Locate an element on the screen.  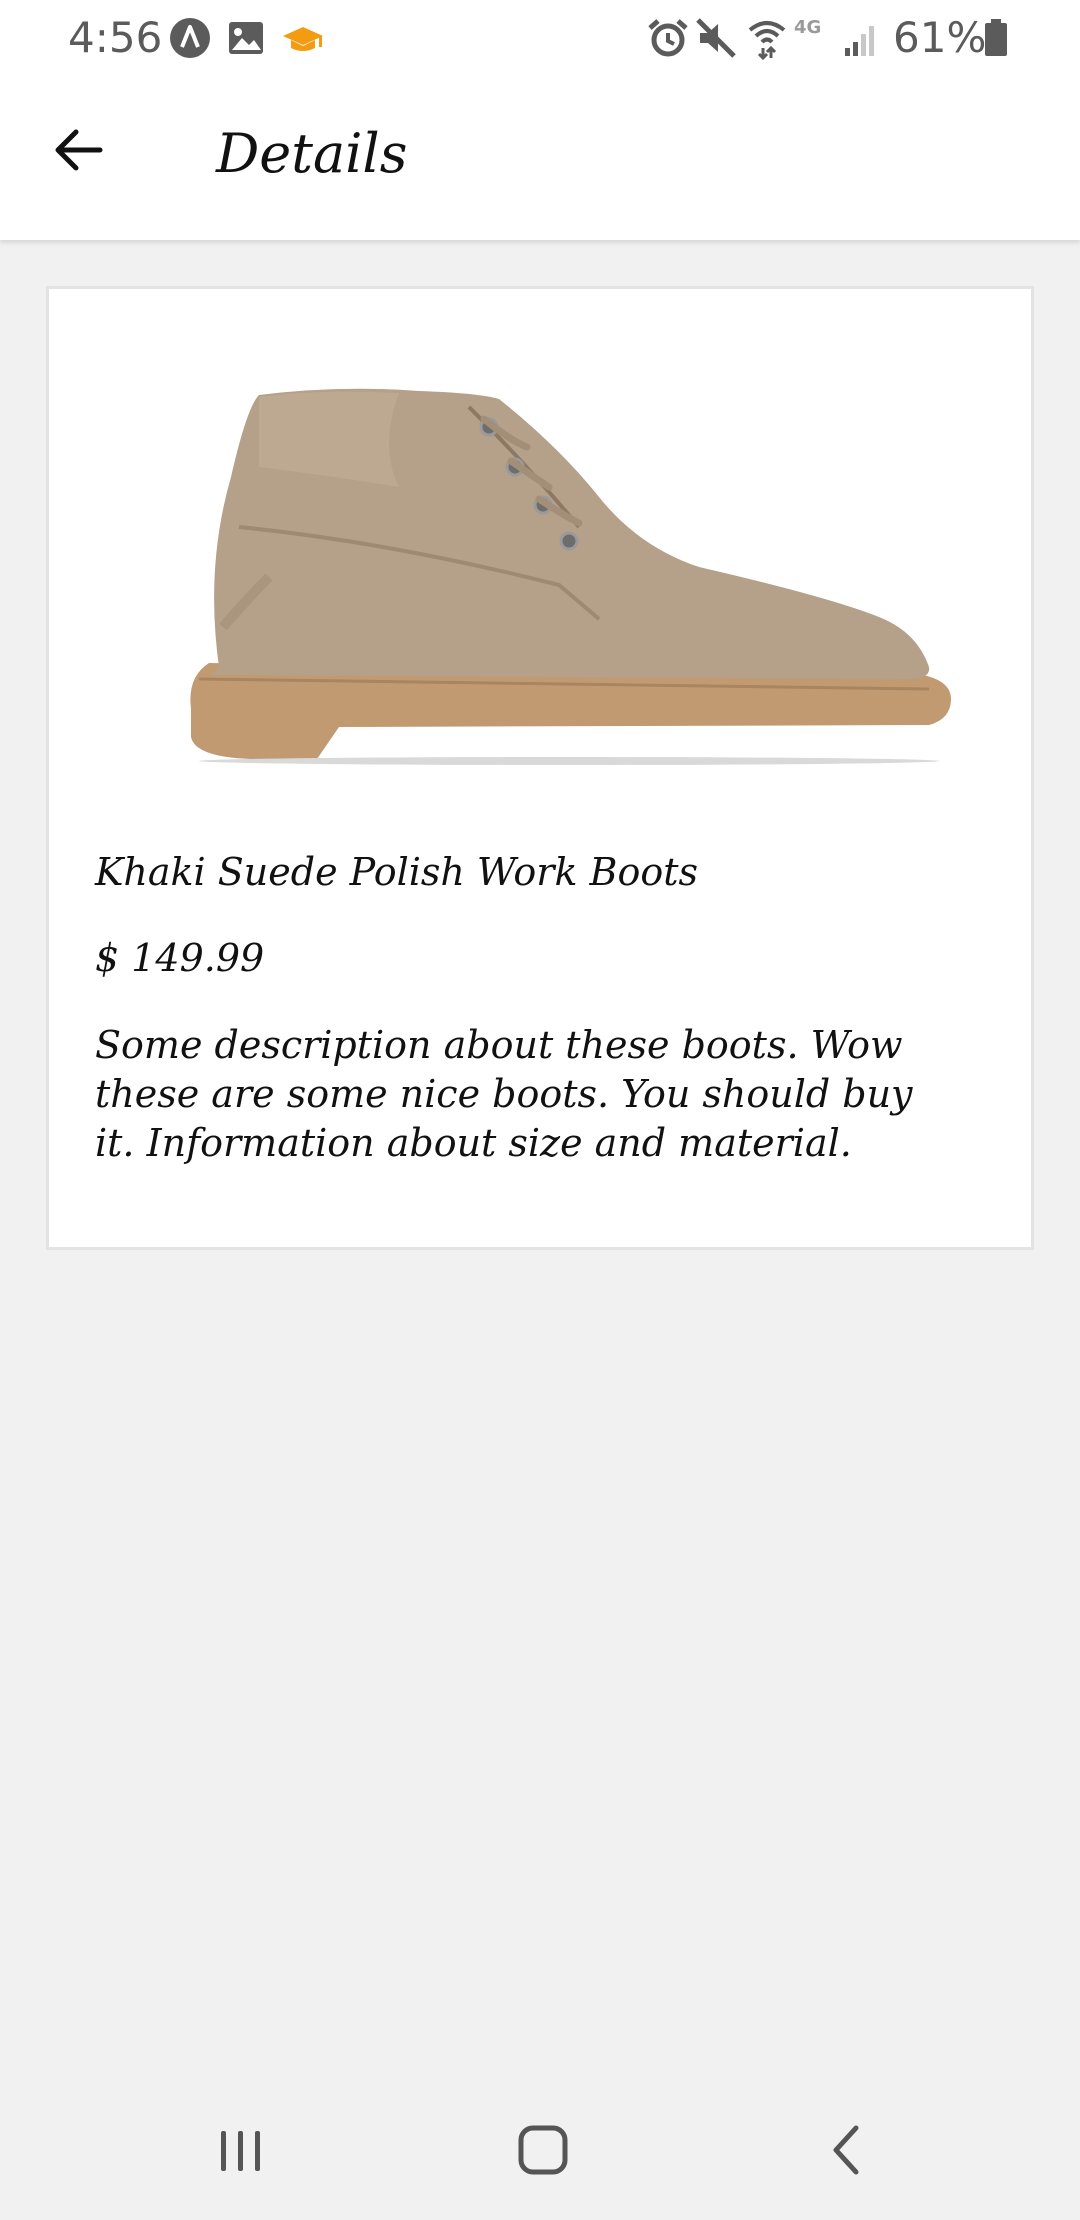
nav-back-button is located at coordinates (846, 2152).